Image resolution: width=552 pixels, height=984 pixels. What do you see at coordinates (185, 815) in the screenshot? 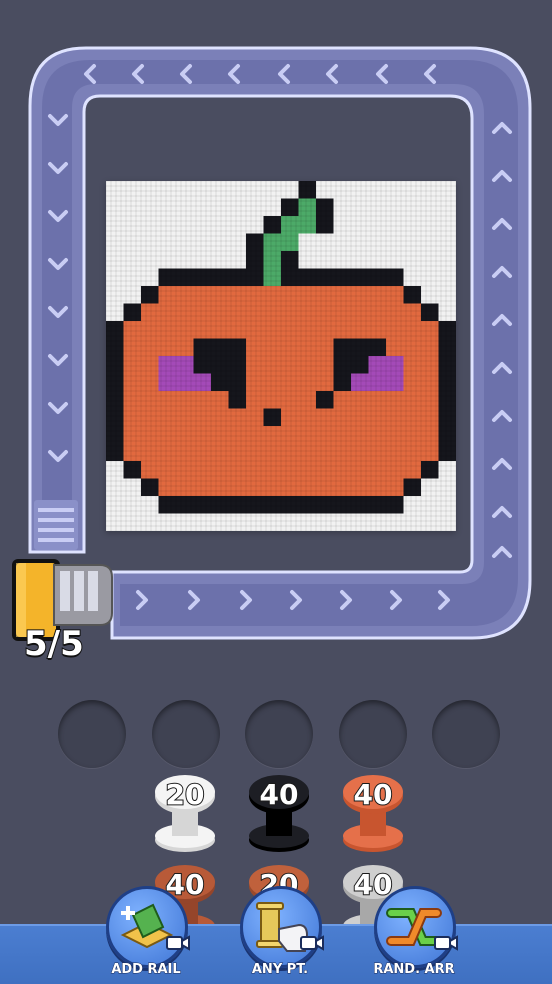
I see `thread-spool: 20` at bounding box center [185, 815].